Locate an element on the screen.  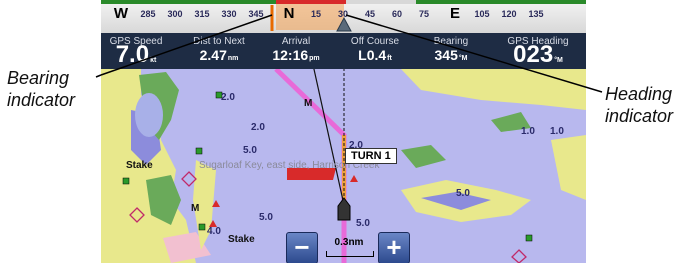
data-field-number: 12:16 is located at coordinates (290, 55).